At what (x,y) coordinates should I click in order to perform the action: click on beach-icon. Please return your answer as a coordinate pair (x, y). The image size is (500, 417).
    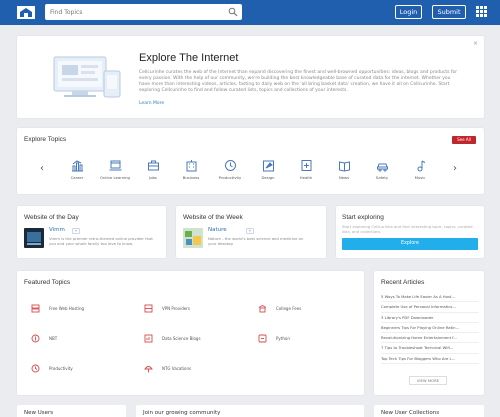
    Looking at the image, I should click on (148, 368).